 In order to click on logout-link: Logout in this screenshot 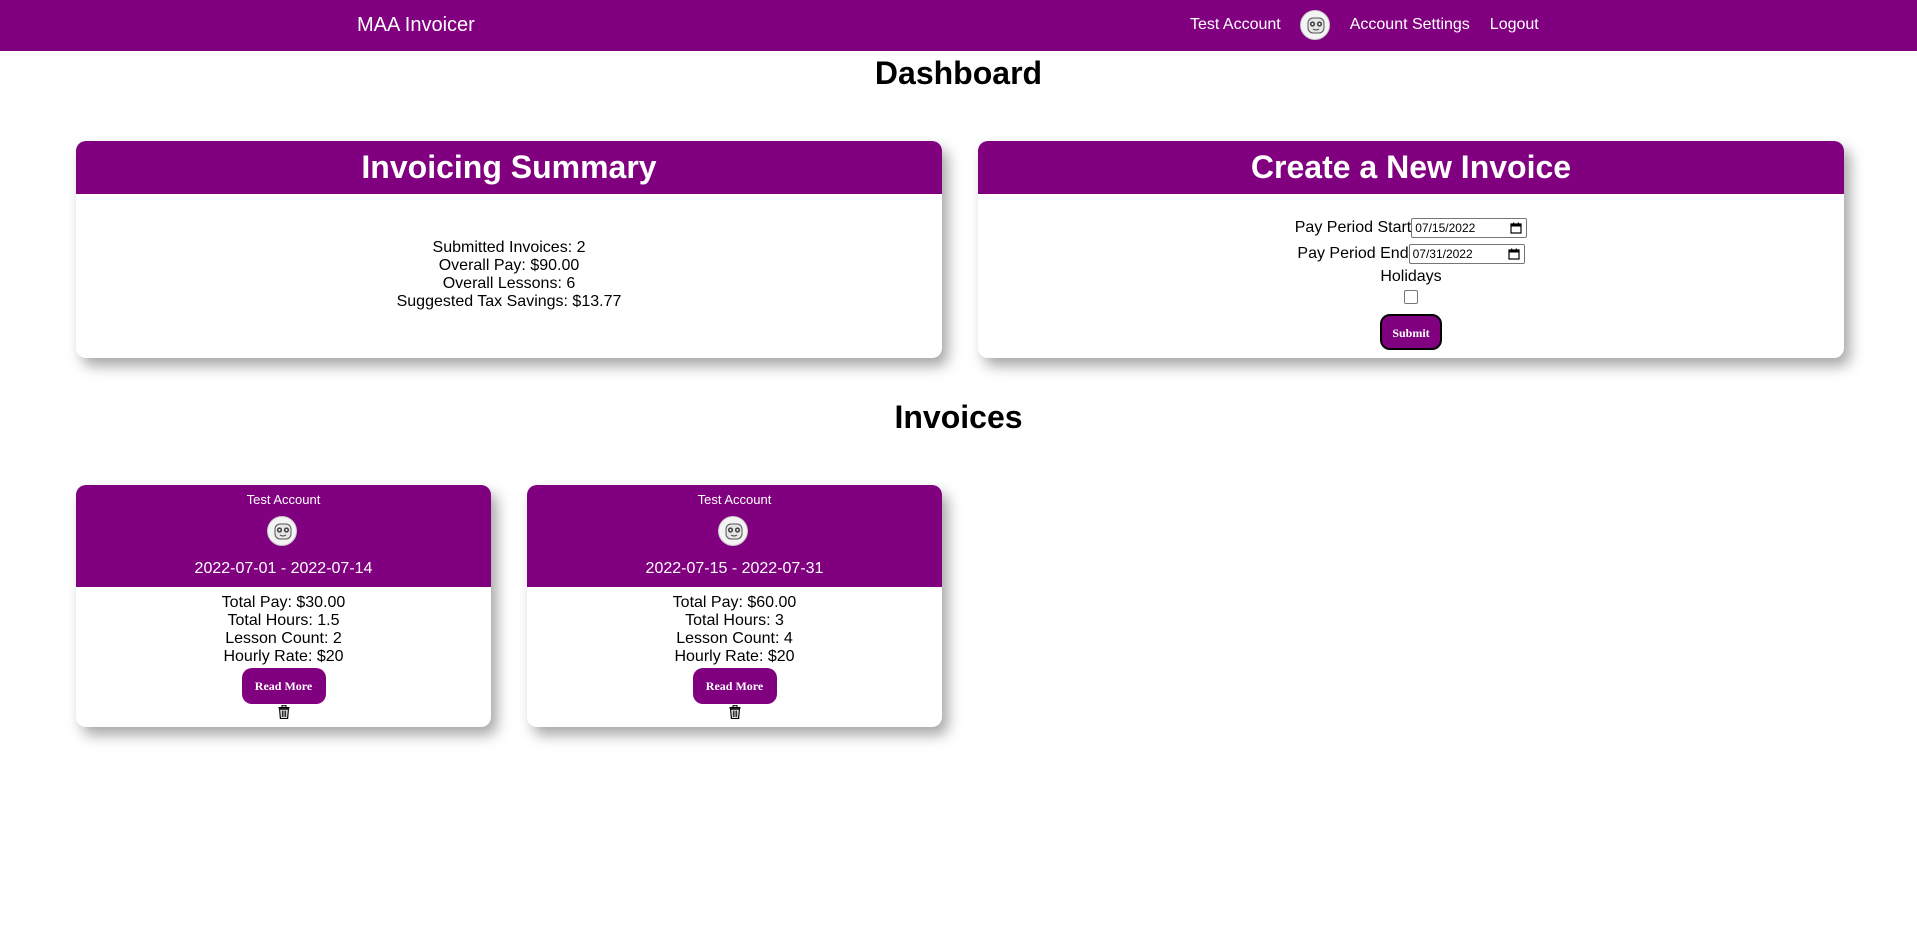, I will do `click(1514, 25)`.